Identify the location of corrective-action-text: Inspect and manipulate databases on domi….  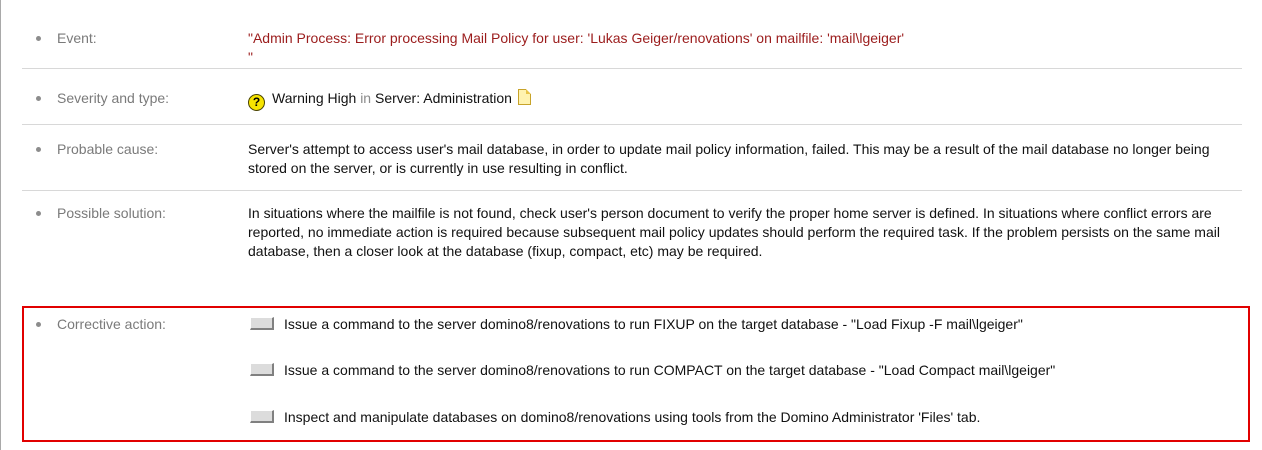
(632, 417).